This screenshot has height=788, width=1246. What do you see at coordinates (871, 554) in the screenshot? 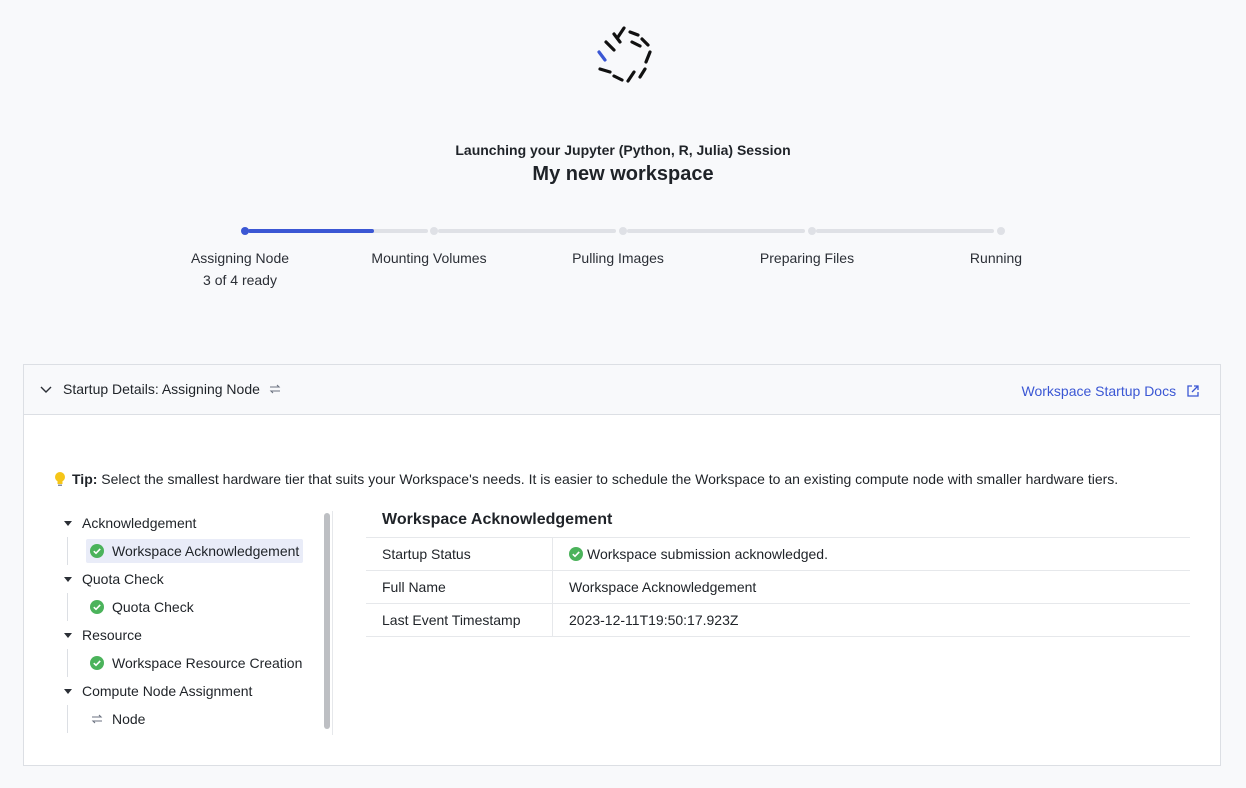
I see `detail-value: Workspace submission acknowledged.` at bounding box center [871, 554].